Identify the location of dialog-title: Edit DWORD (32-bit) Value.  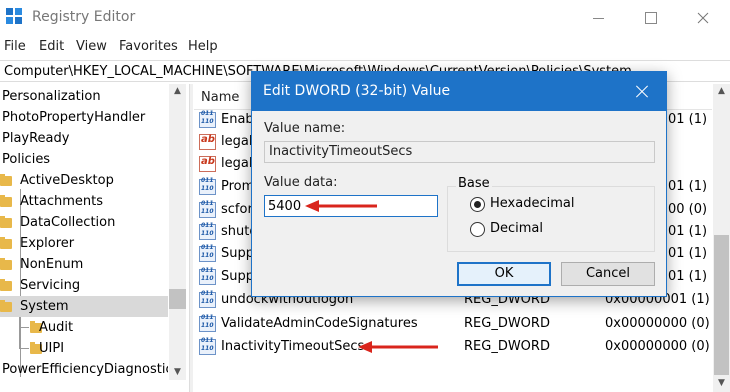
(357, 91).